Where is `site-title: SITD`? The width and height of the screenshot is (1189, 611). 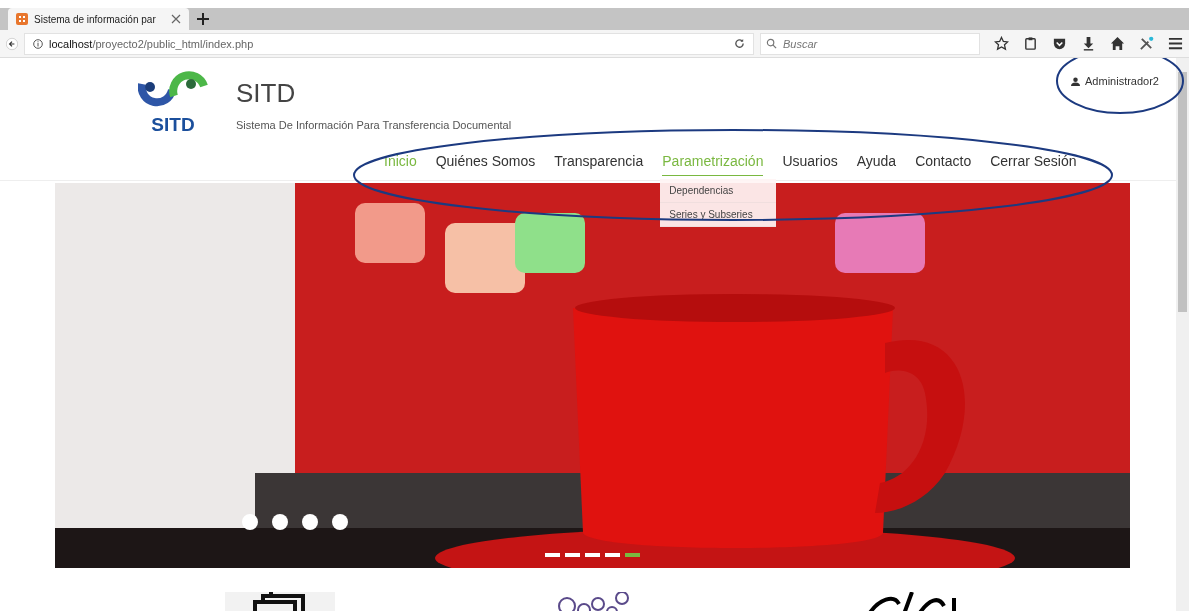
site-title: SITD is located at coordinates (266, 93).